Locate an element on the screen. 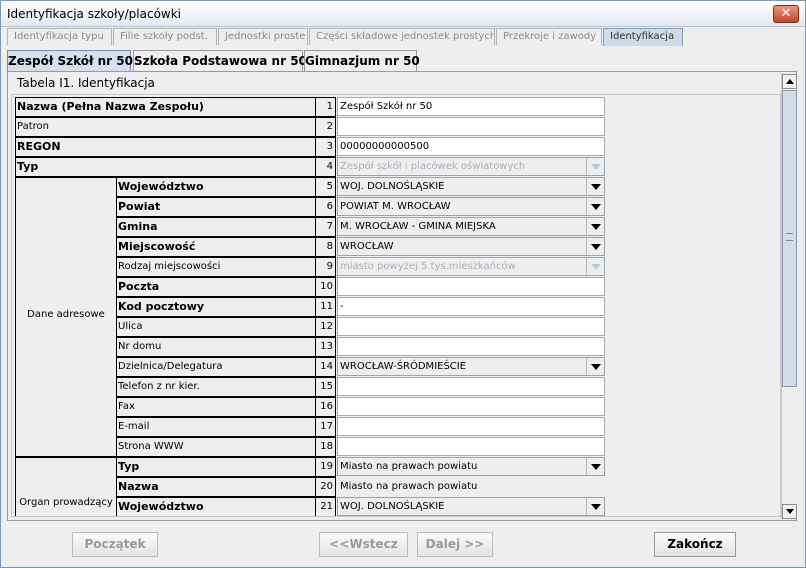 The image size is (806, 568). label-organ-typ: Typ is located at coordinates (216, 467).